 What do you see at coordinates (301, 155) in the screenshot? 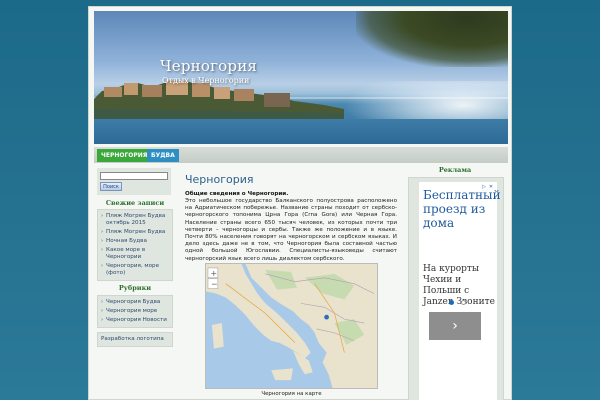
I see `main-nav: Черногория Будва` at bounding box center [301, 155].